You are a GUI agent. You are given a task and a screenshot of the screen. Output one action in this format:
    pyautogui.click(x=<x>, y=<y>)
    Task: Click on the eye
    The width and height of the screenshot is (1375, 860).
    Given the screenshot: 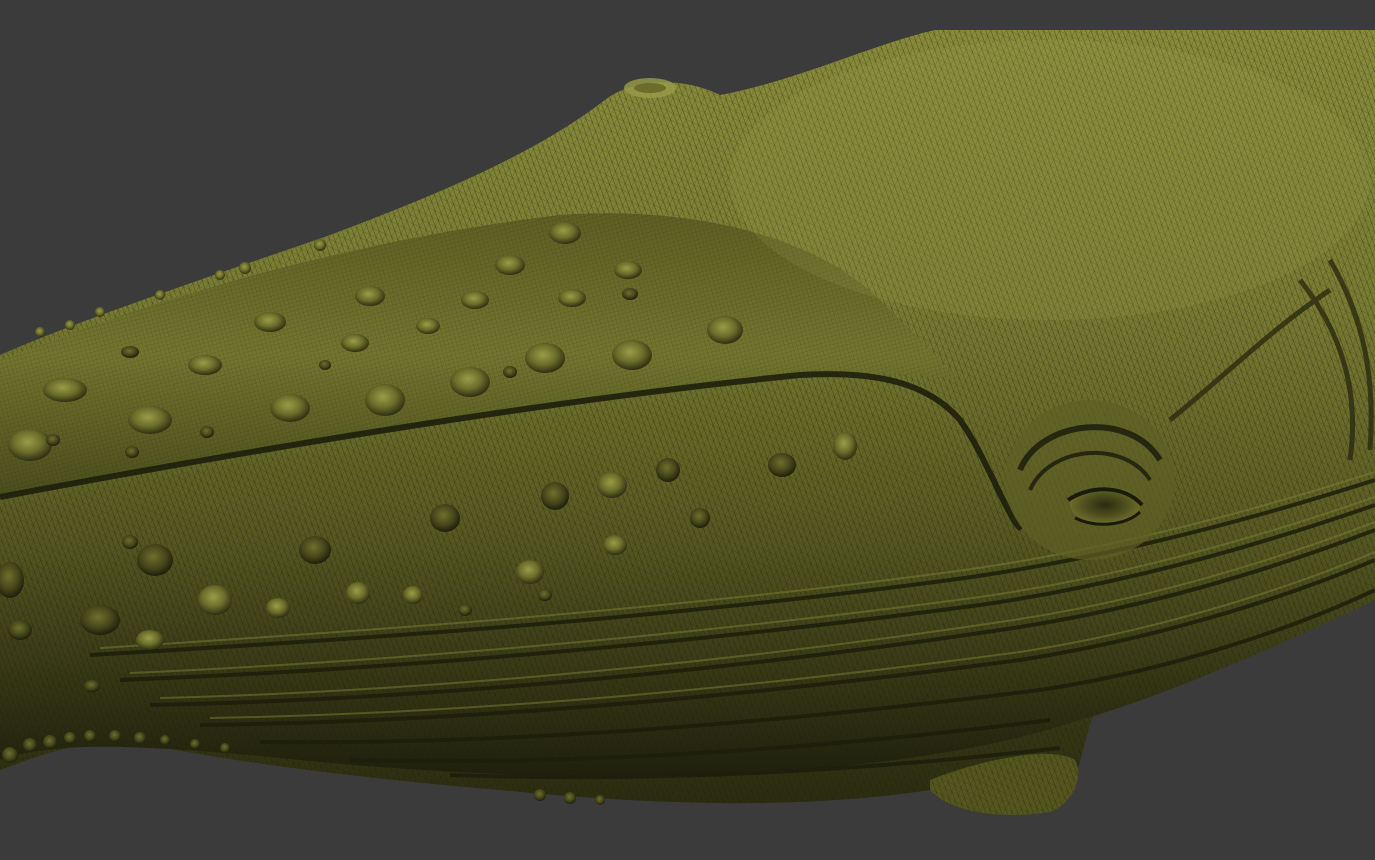 What is the action you would take?
    pyautogui.click(x=1090, y=480)
    